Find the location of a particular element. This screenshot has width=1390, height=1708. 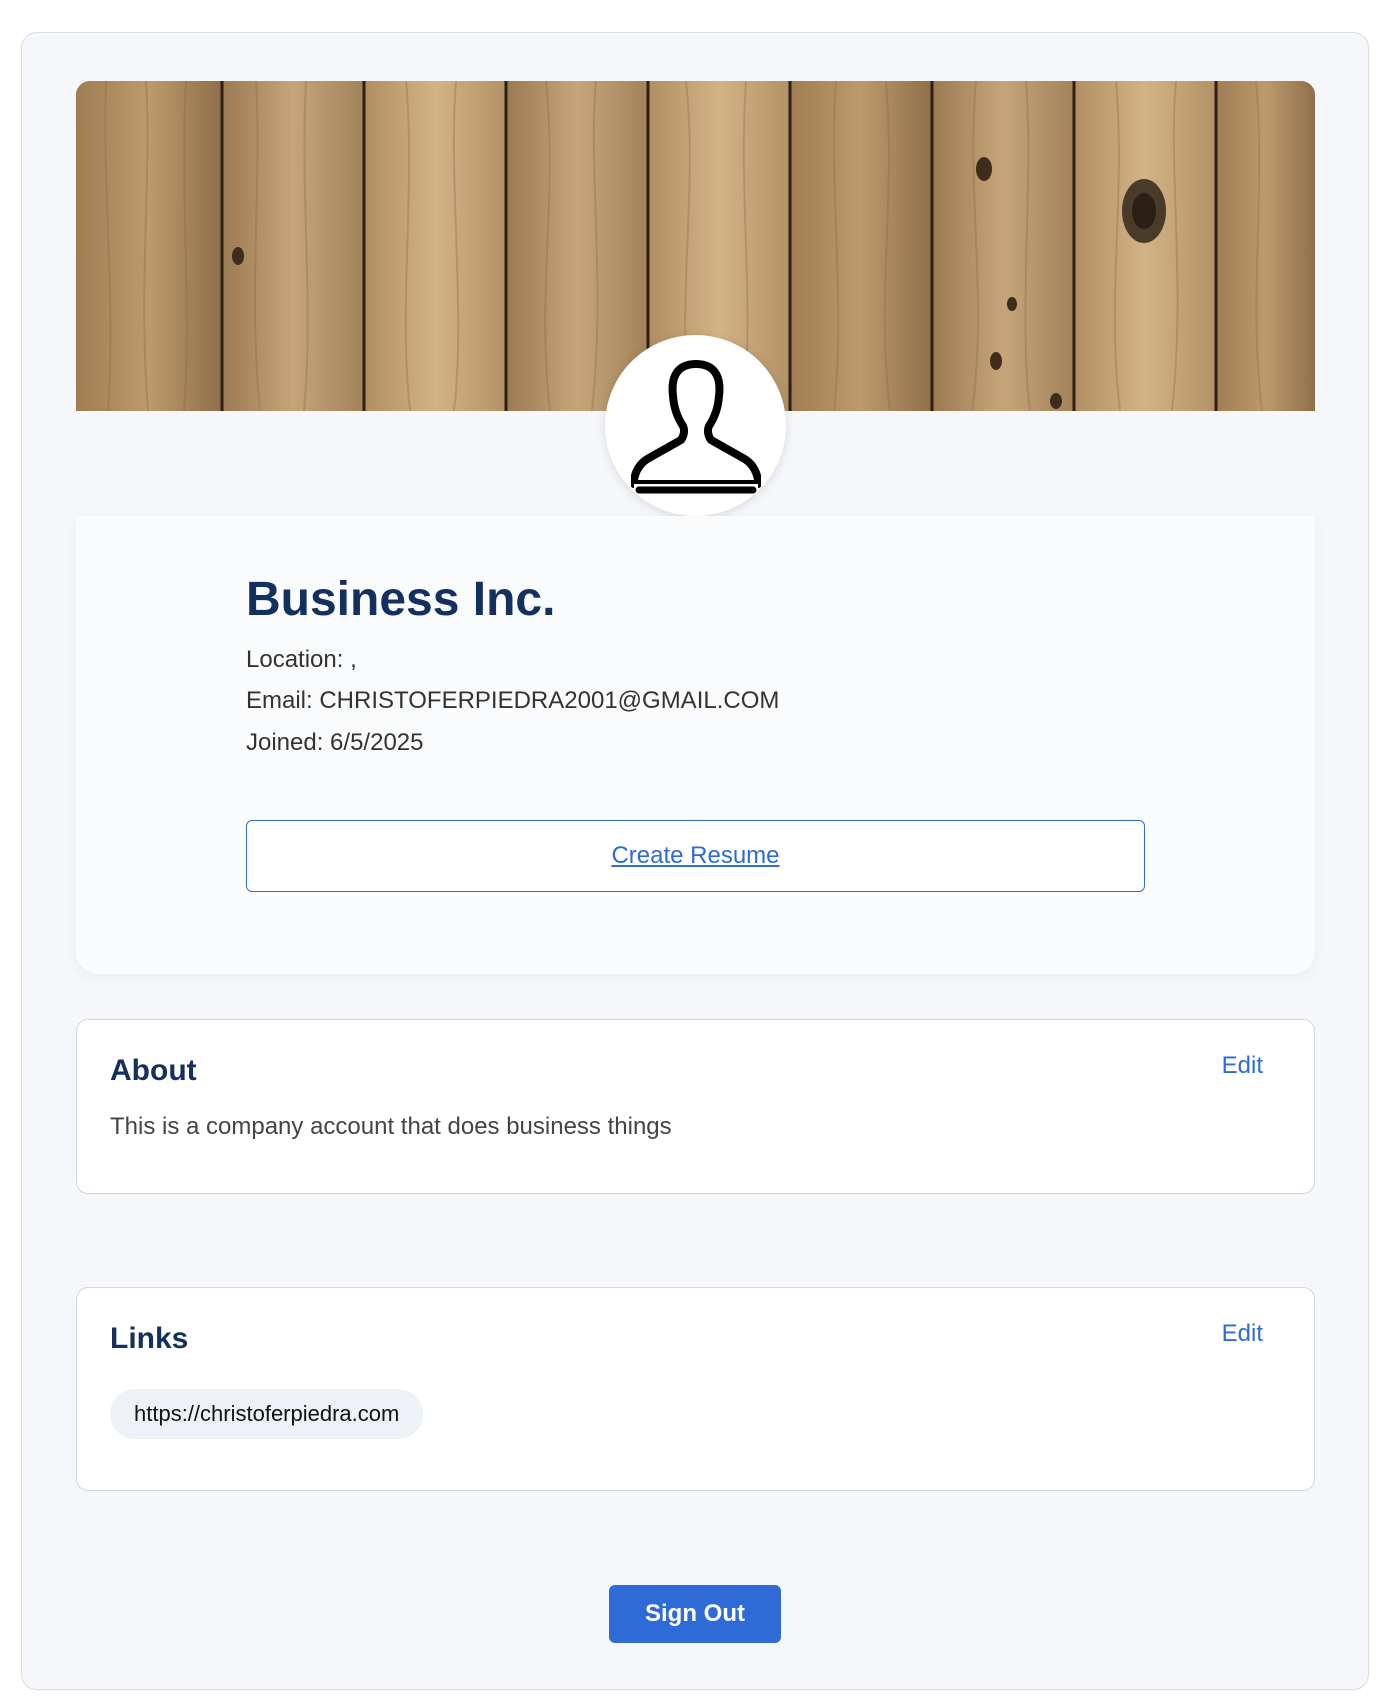

link-pill: https://christoferpiedra.com is located at coordinates (267, 1414).